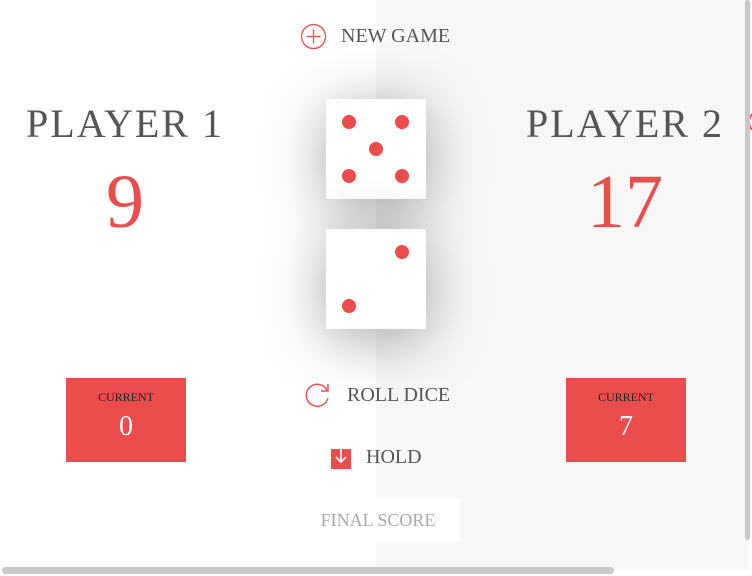 This screenshot has width=752, height=576. Describe the element at coordinates (625, 397) in the screenshot. I see `player-2-current-label: CURRENT` at that location.